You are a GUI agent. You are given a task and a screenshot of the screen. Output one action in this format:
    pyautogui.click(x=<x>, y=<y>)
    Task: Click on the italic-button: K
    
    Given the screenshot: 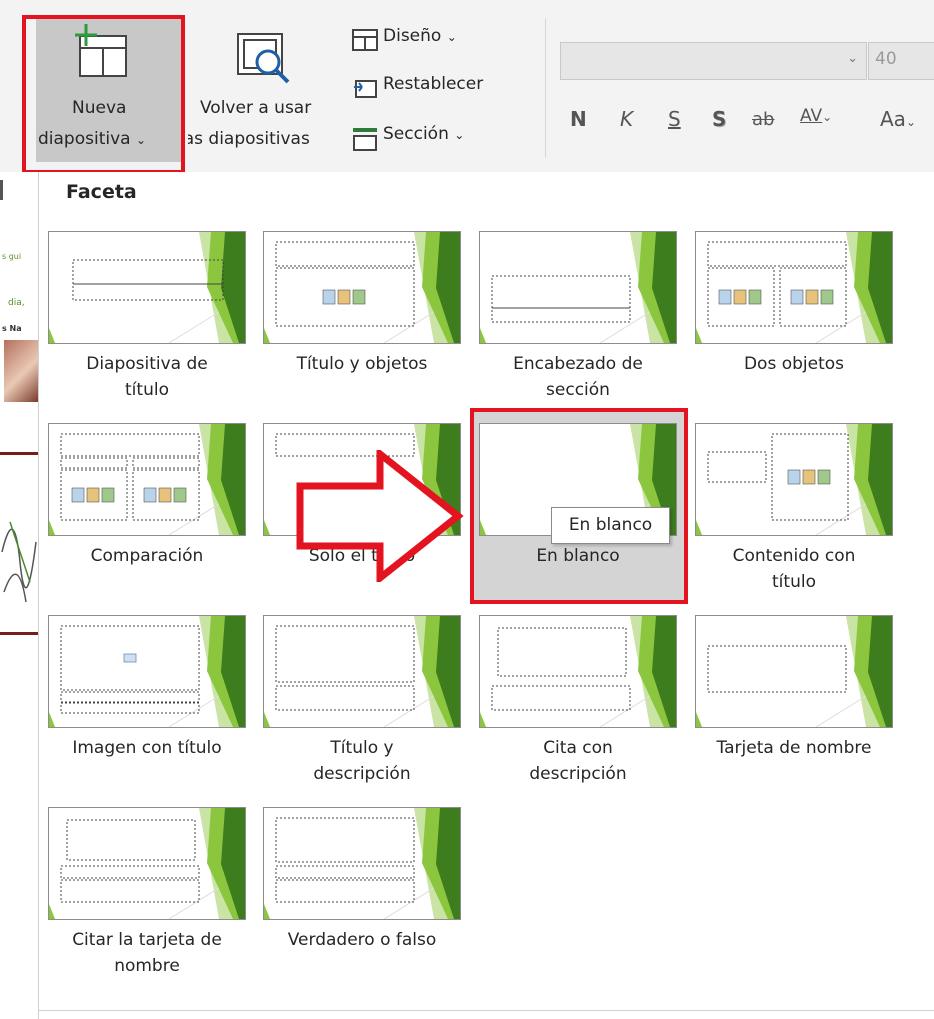 What is the action you would take?
    pyautogui.click(x=626, y=119)
    